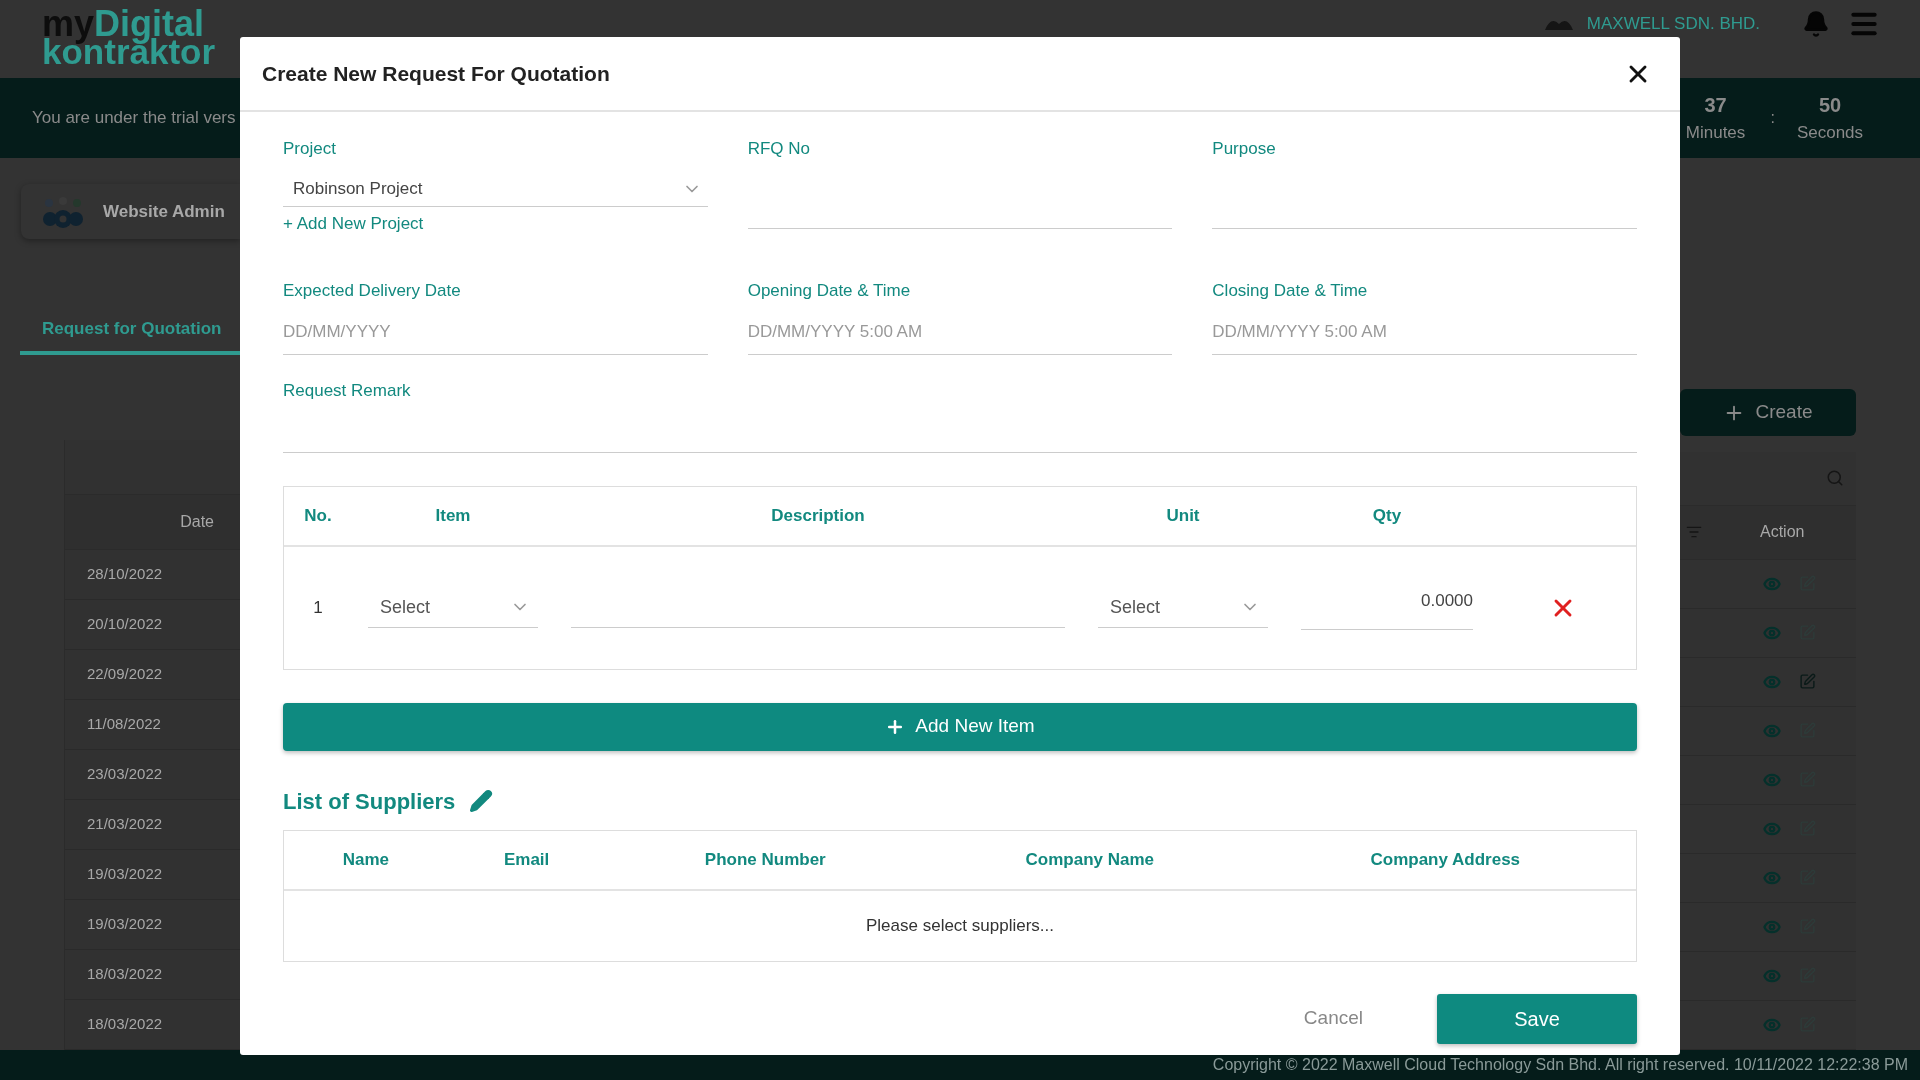 This screenshot has height=1080, width=1920. What do you see at coordinates (1830, 133) in the screenshot?
I see `timer-unit: Seconds` at bounding box center [1830, 133].